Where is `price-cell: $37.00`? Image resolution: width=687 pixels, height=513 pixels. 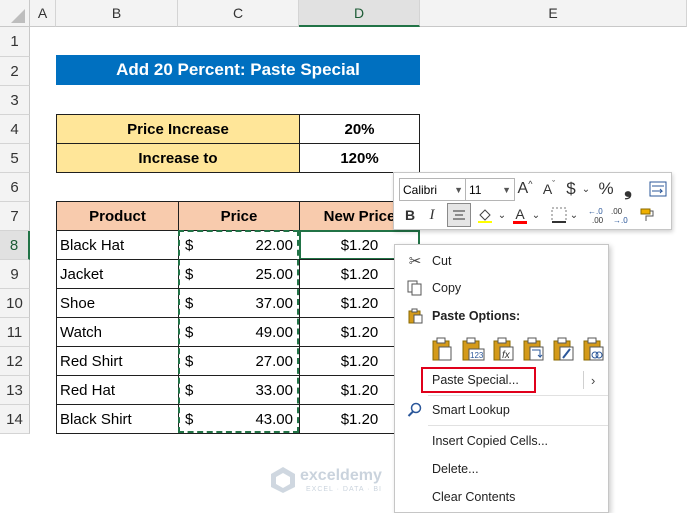
price-cell: $37.00 is located at coordinates (239, 303).